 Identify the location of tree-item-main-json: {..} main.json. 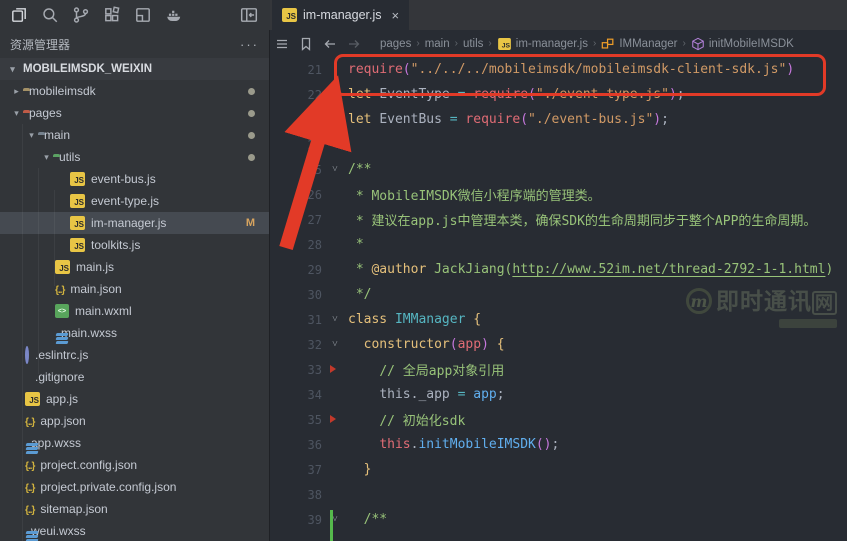
(134, 289).